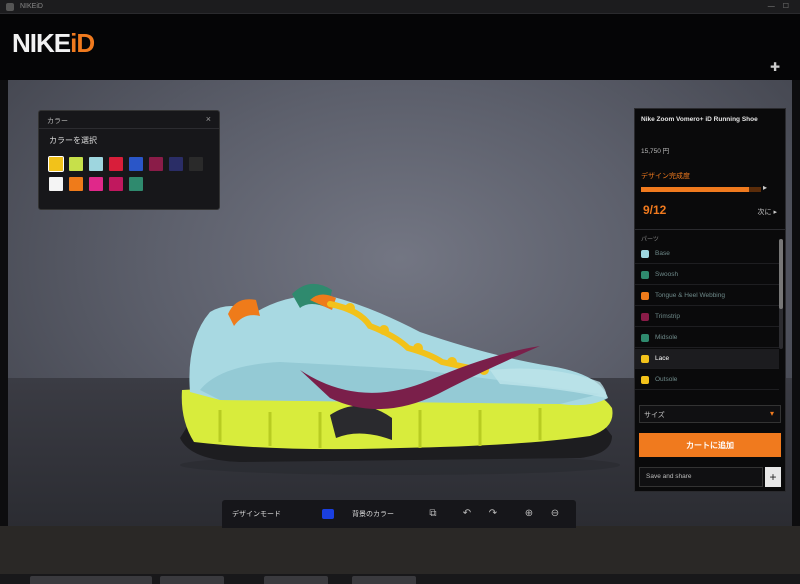 Image resolution: width=800 pixels, height=584 pixels. I want to click on bg-color-icon: ⧉, so click(433, 514).